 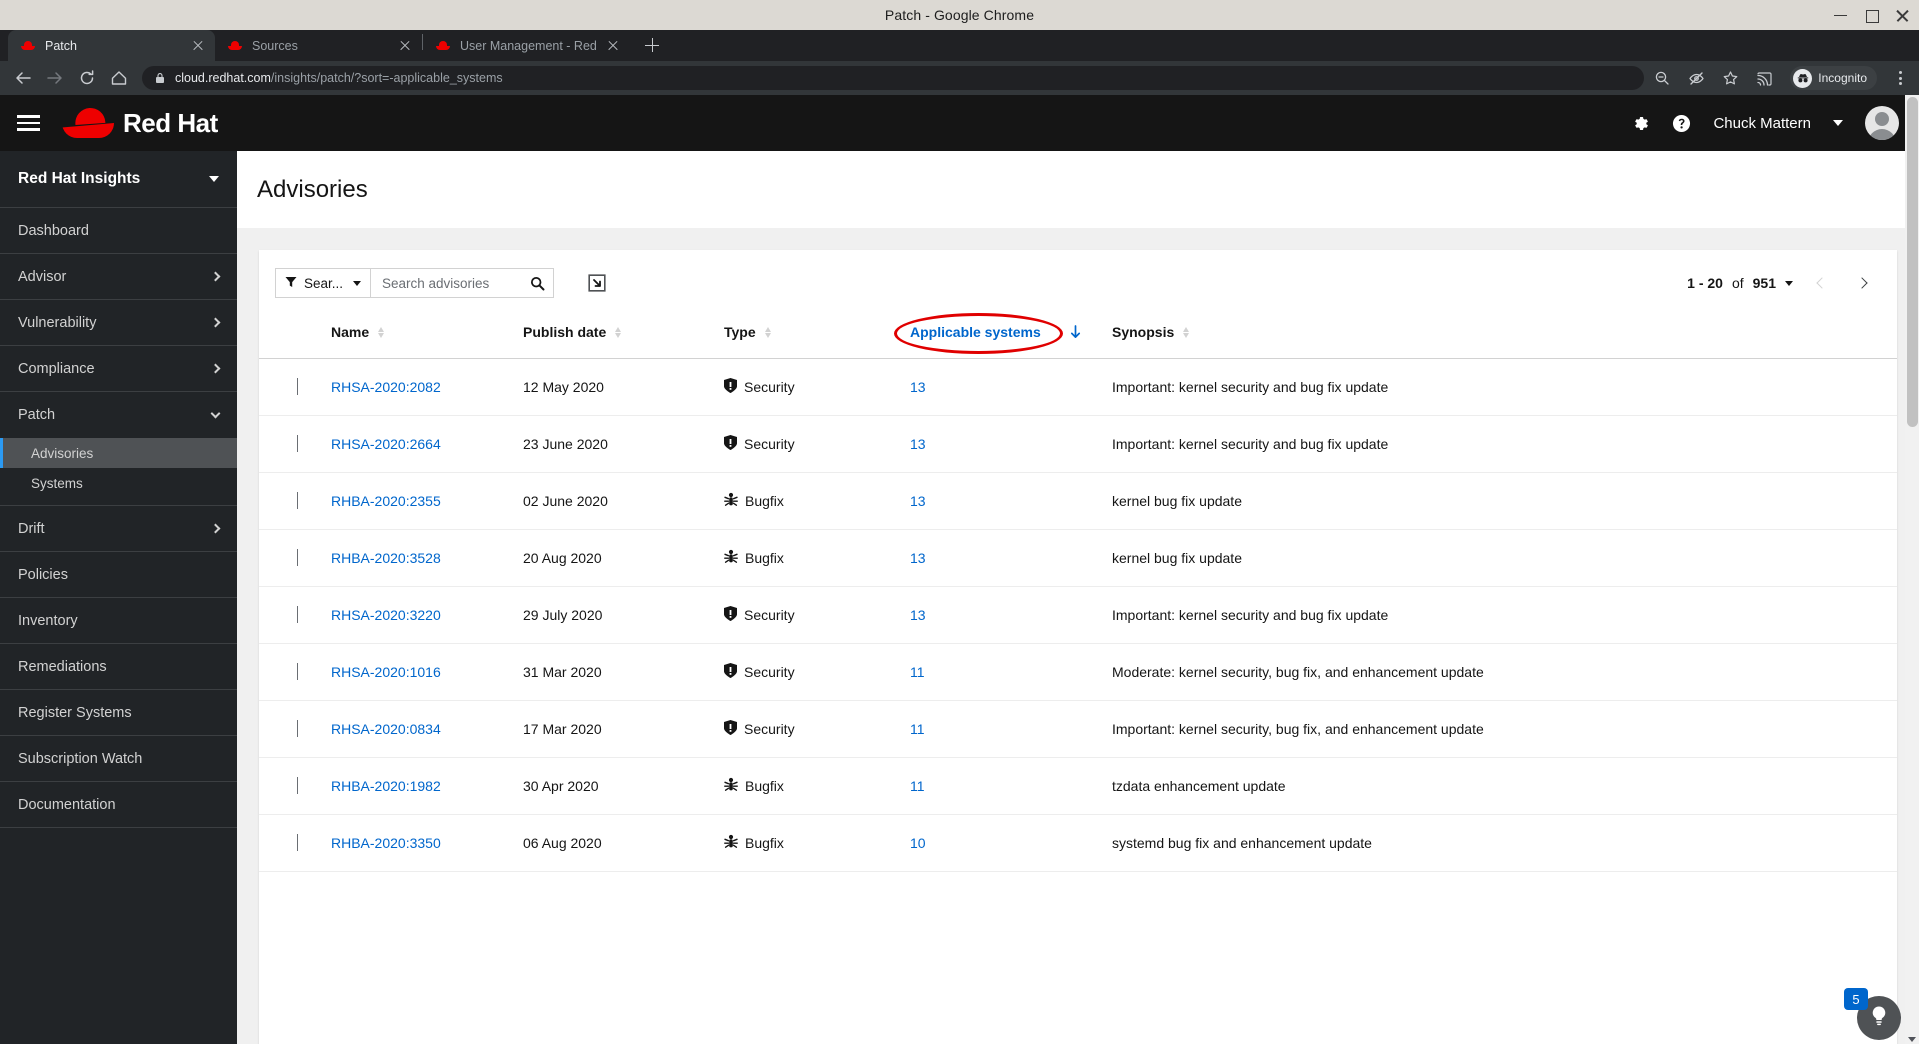 I want to click on pagination-prev-button, so click(x=1822, y=283).